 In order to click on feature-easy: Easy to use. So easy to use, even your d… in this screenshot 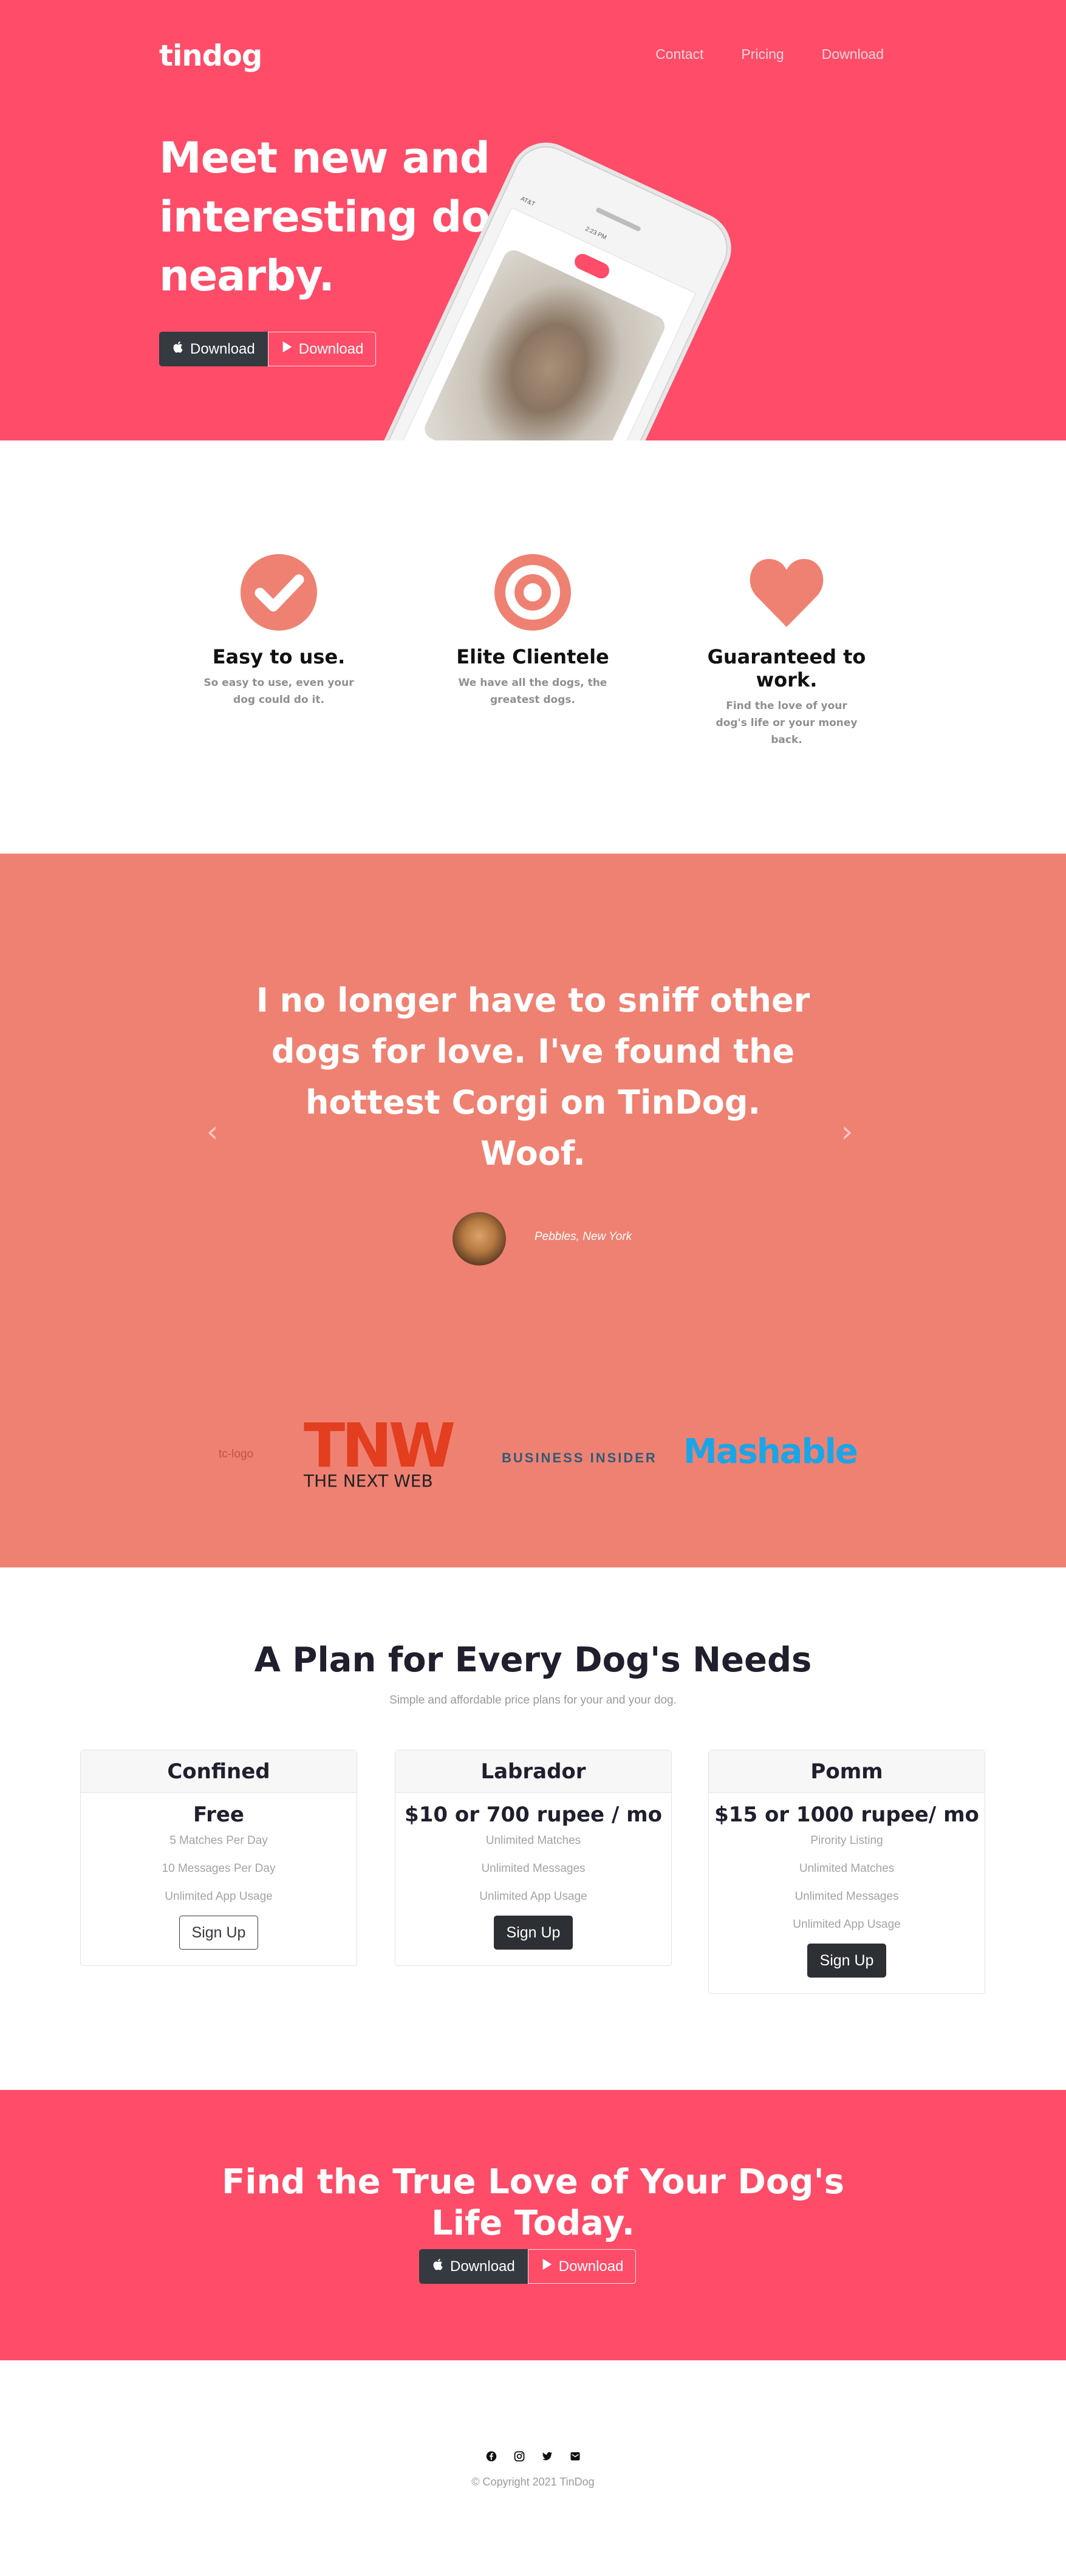, I will do `click(279, 630)`.